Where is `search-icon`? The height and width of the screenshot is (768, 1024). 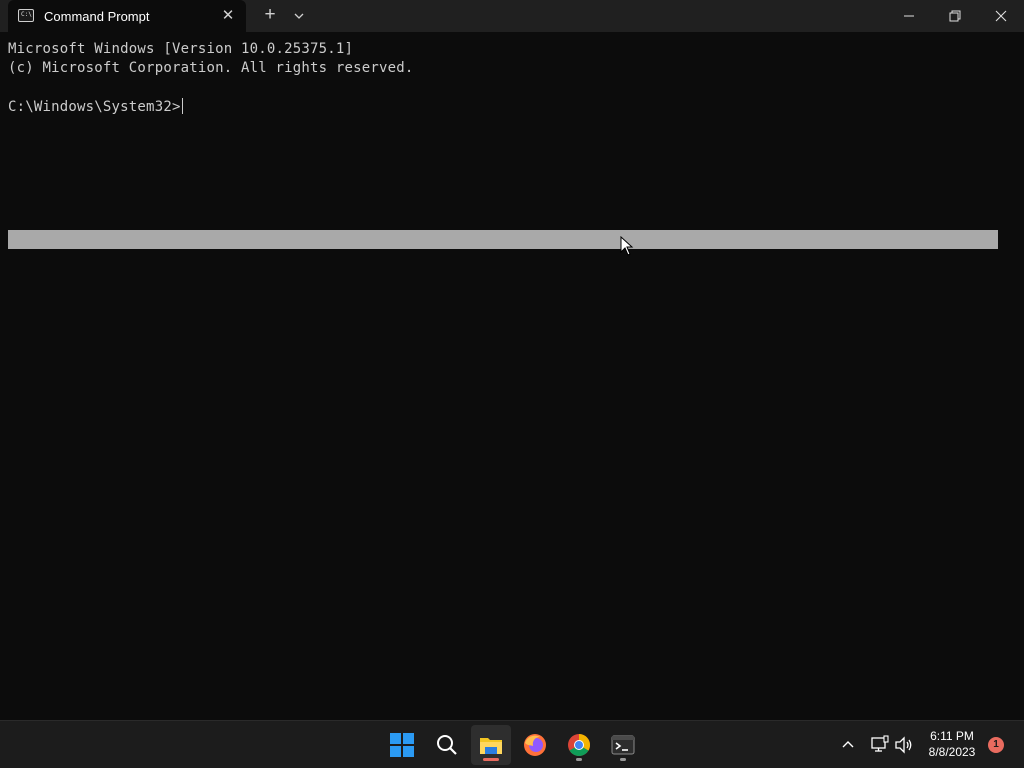 search-icon is located at coordinates (447, 745).